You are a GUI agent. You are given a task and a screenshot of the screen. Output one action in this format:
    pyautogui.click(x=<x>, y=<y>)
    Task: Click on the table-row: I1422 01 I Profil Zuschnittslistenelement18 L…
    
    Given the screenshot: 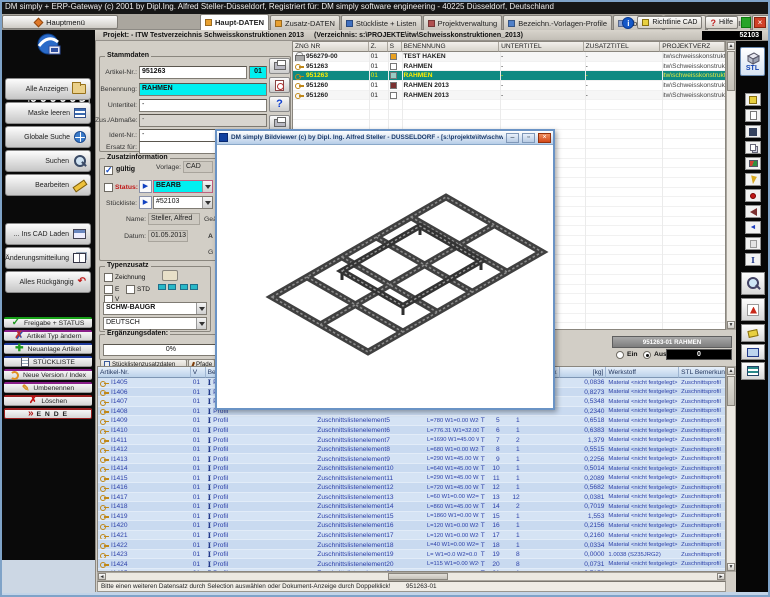 What is the action you would take?
    pyautogui.click(x=411, y=545)
    